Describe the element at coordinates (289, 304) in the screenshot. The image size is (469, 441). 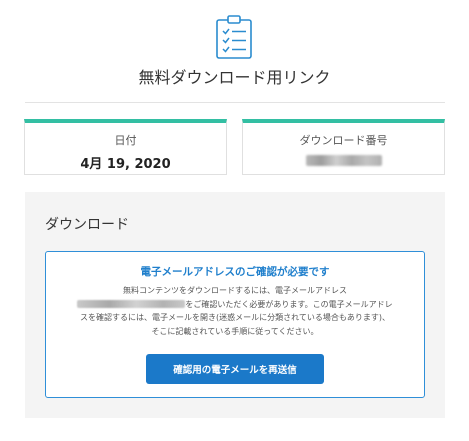
I see `notice-line-2-text: をご確認いただく必要があります。この電子メールアドレ` at that location.